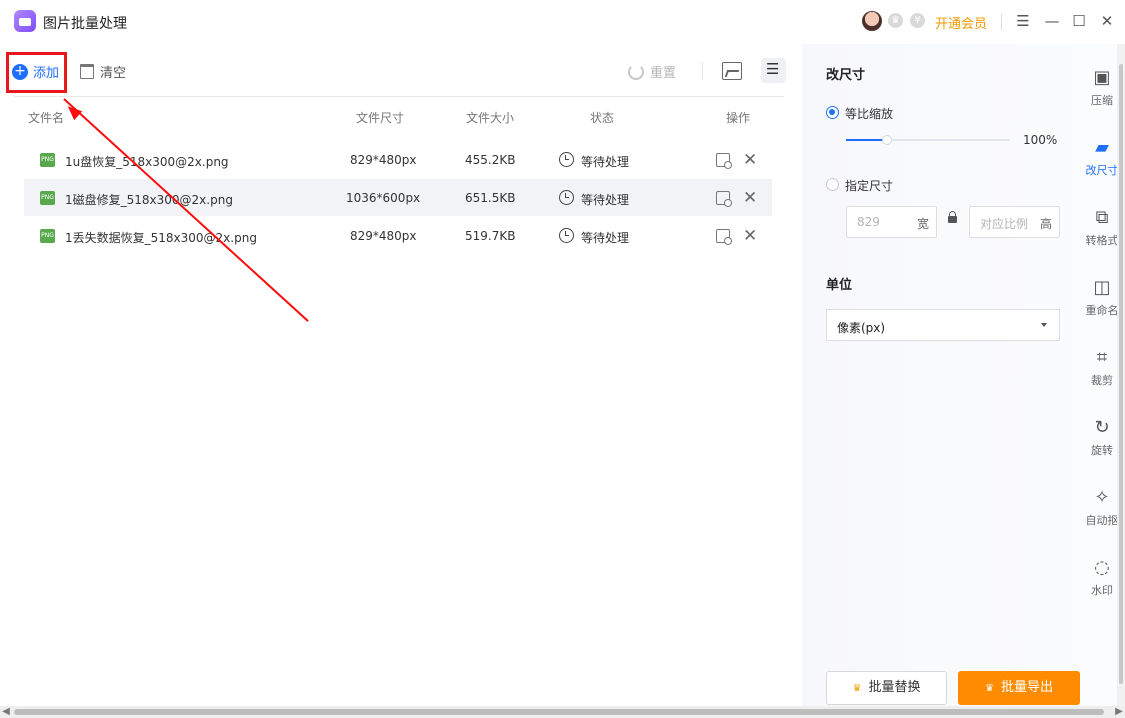 The width and height of the screenshot is (1125, 718). I want to click on proportional-scale-label: 等比缩放, so click(869, 114).